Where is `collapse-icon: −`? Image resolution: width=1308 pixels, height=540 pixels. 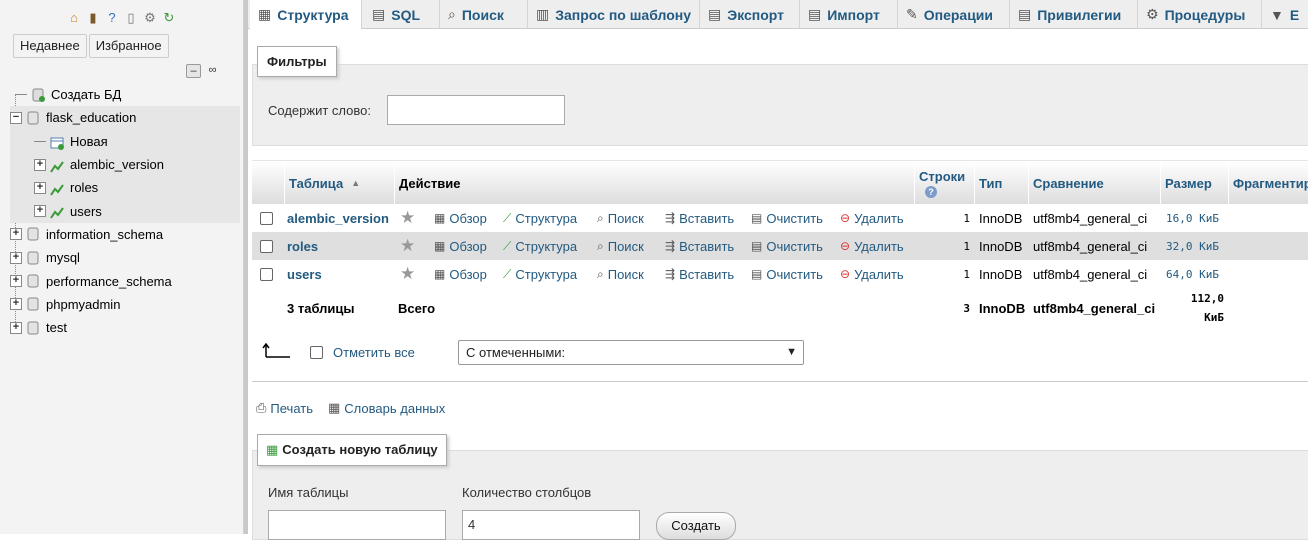 collapse-icon: − is located at coordinates (16, 117).